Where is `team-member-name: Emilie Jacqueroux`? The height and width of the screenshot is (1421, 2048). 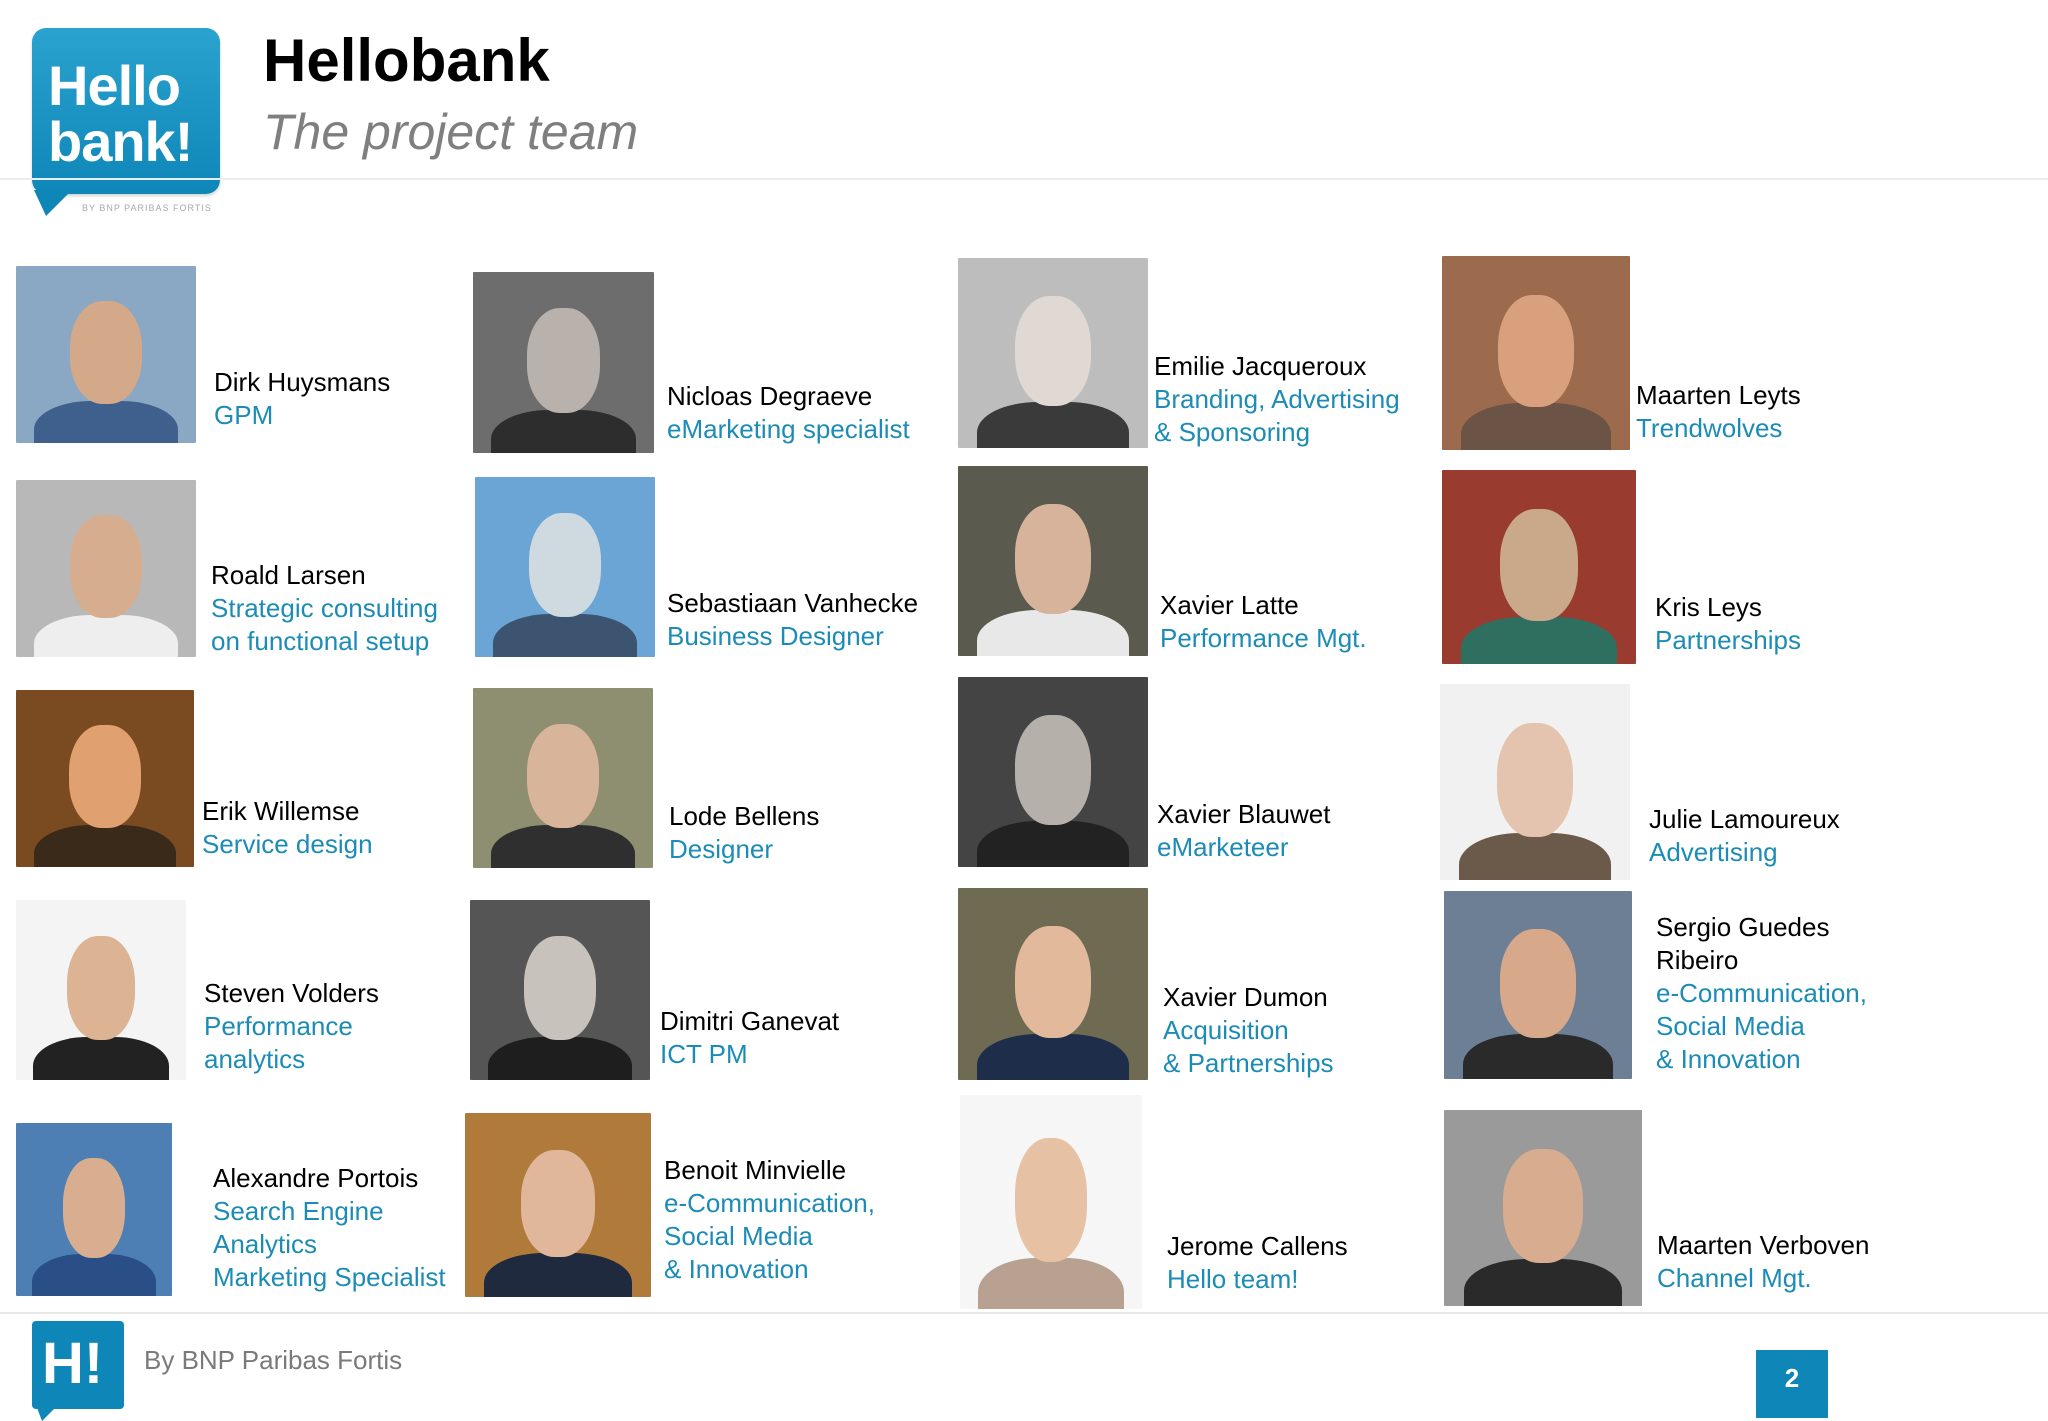
team-member-name: Emilie Jacqueroux is located at coordinates (1260, 366).